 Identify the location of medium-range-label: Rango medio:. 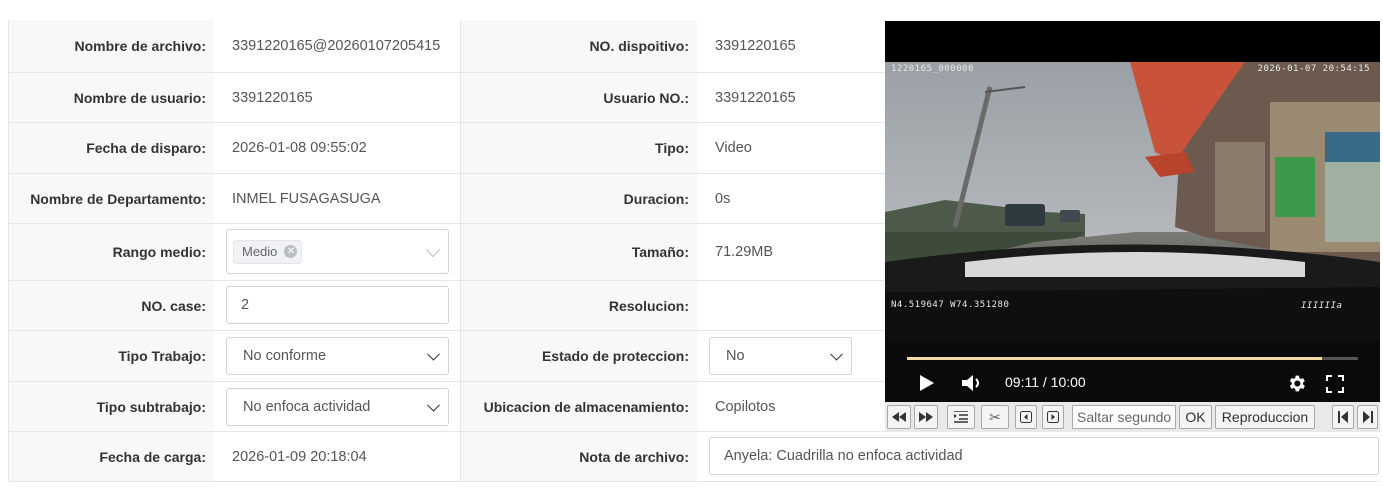
(111, 252).